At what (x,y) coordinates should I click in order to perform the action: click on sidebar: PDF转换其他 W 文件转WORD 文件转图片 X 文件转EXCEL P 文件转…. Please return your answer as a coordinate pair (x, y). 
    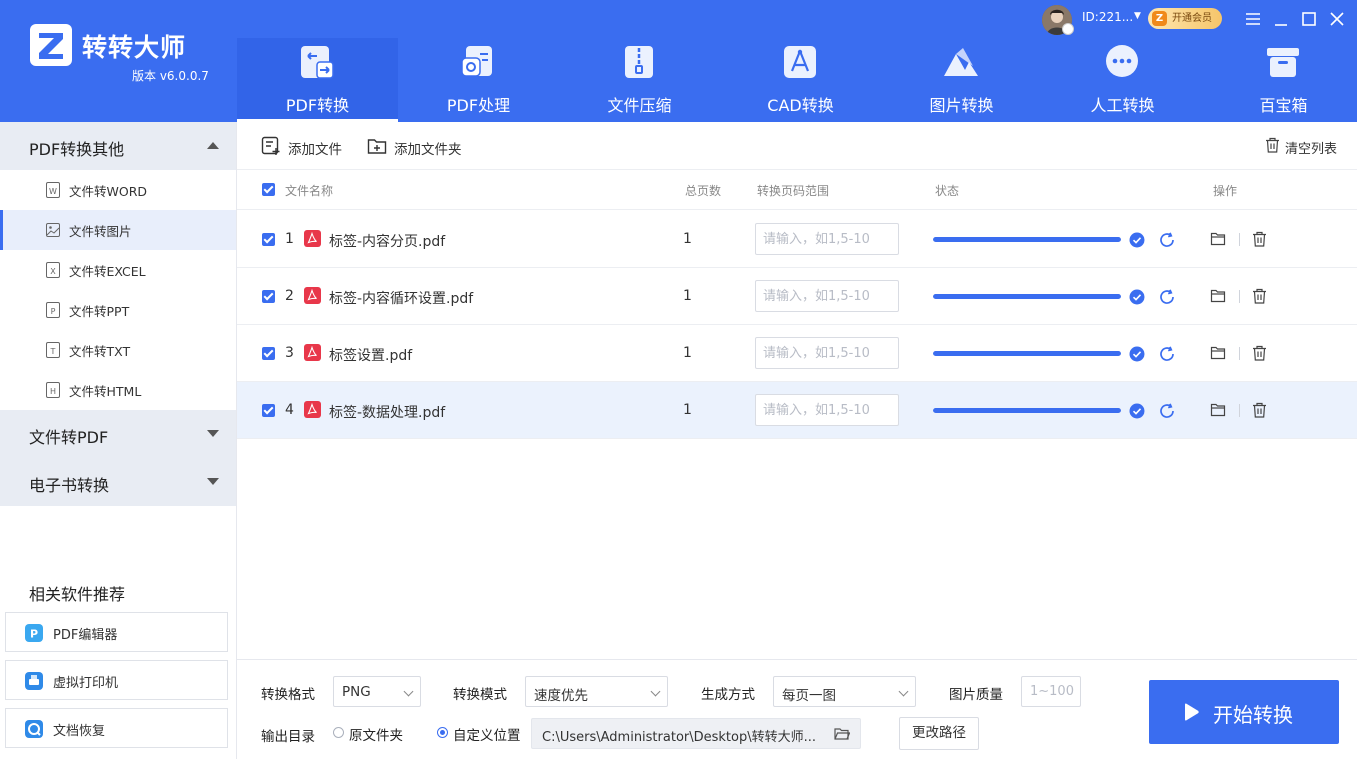
    Looking at the image, I should click on (118, 440).